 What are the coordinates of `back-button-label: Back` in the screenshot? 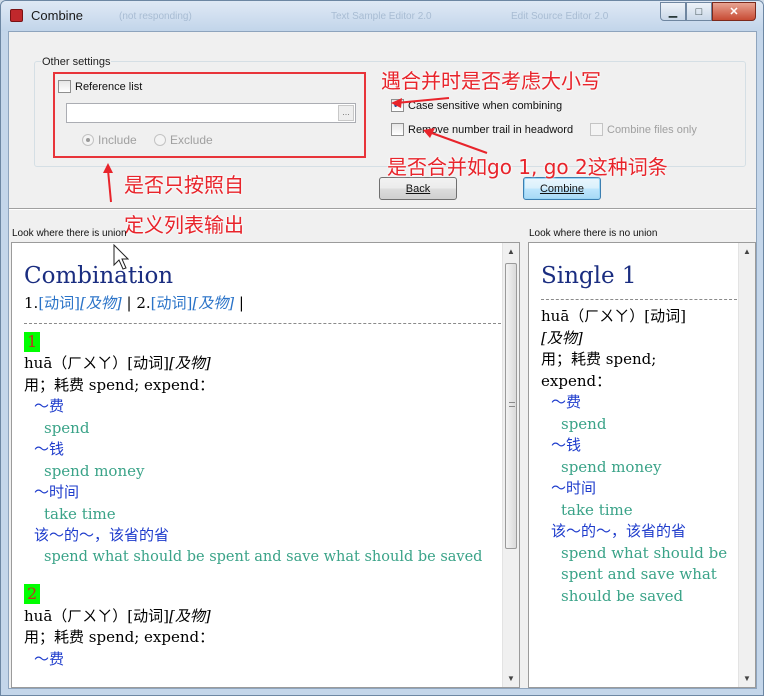 It's located at (418, 188).